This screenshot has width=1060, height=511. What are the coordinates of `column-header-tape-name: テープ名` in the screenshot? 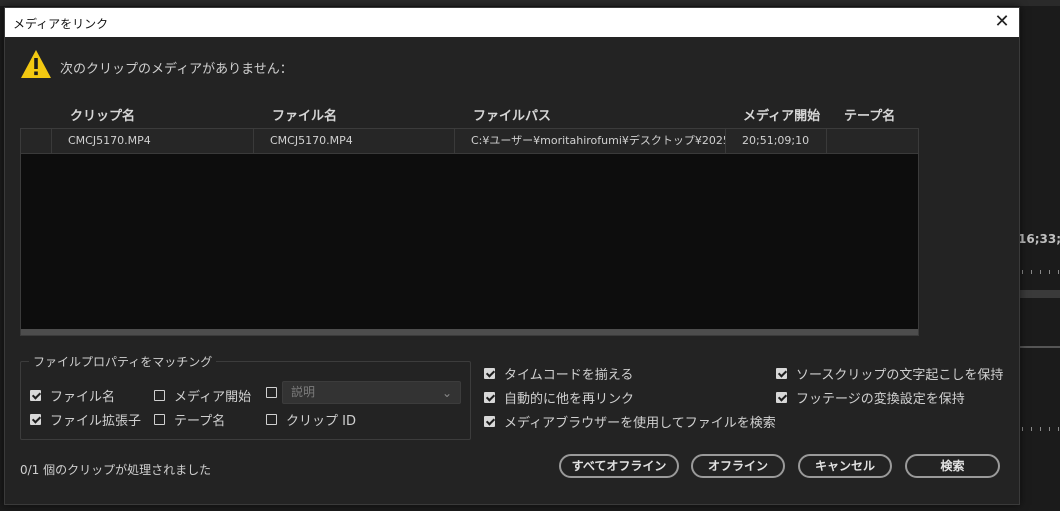 It's located at (869, 114).